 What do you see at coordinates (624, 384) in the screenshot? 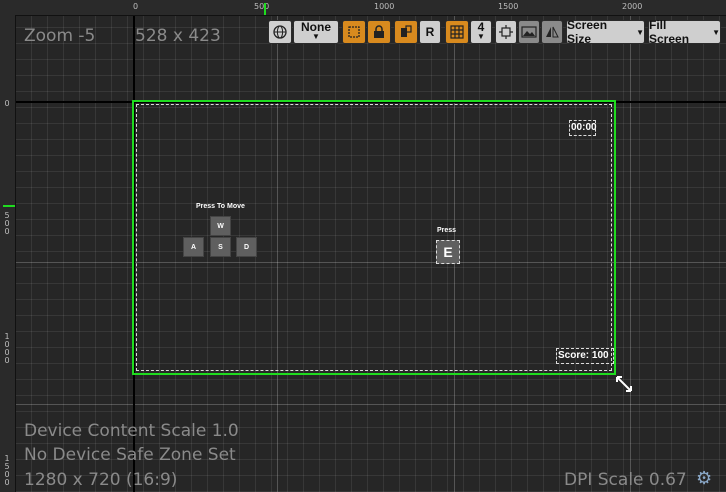
I see `resize-icon` at bounding box center [624, 384].